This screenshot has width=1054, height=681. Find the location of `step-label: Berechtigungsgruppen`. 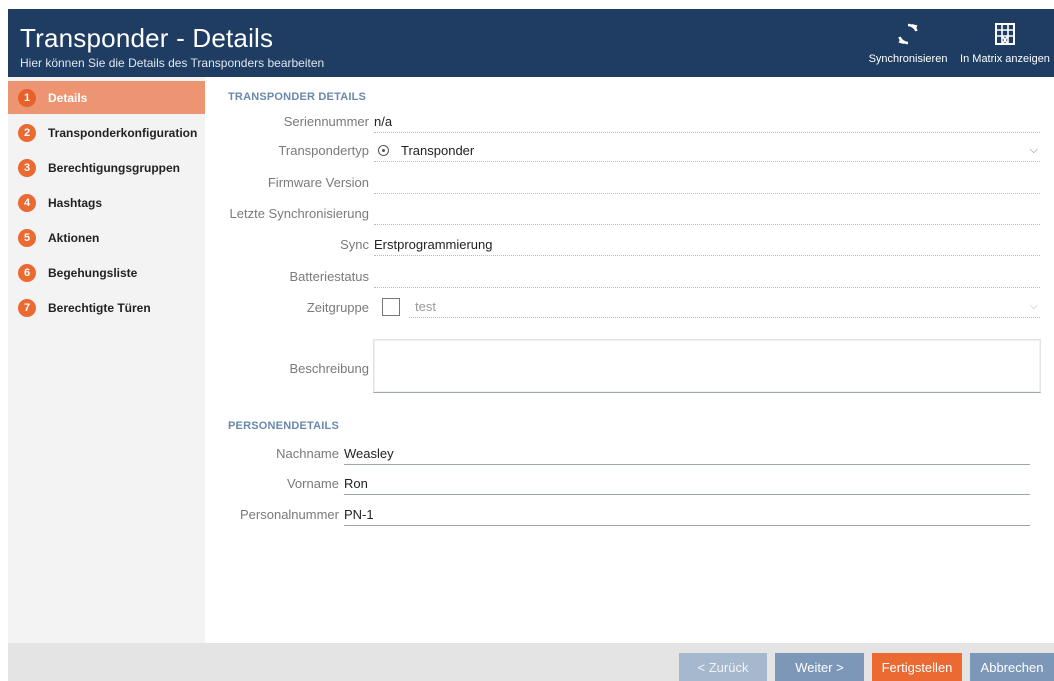

step-label: Berechtigungsgruppen is located at coordinates (114, 167).